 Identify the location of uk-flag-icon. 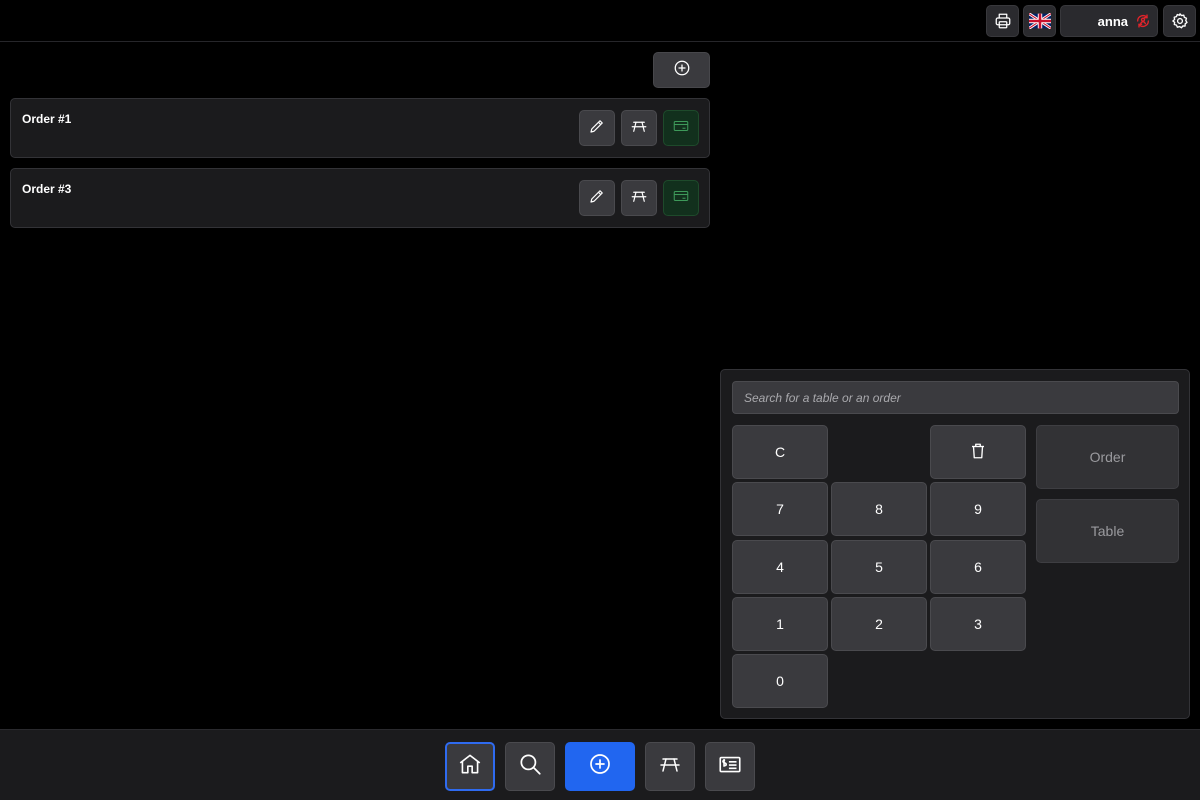
(1039, 21).